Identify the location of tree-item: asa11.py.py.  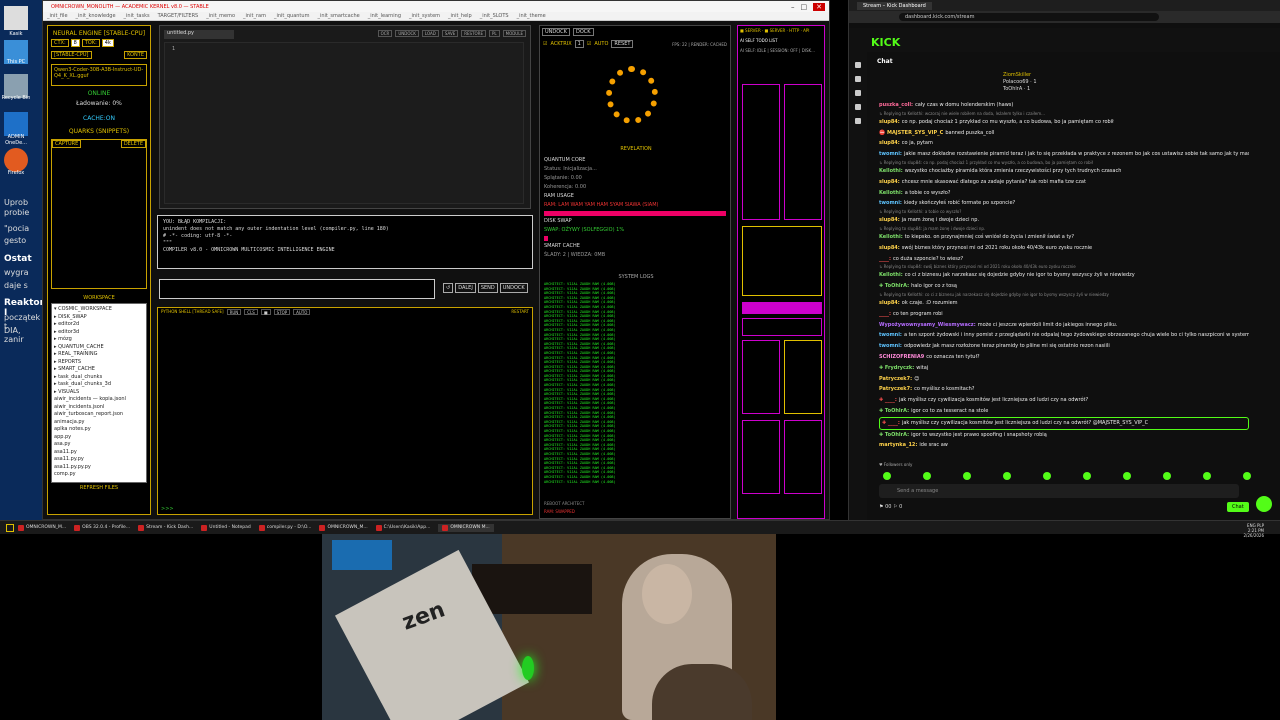
(99, 460).